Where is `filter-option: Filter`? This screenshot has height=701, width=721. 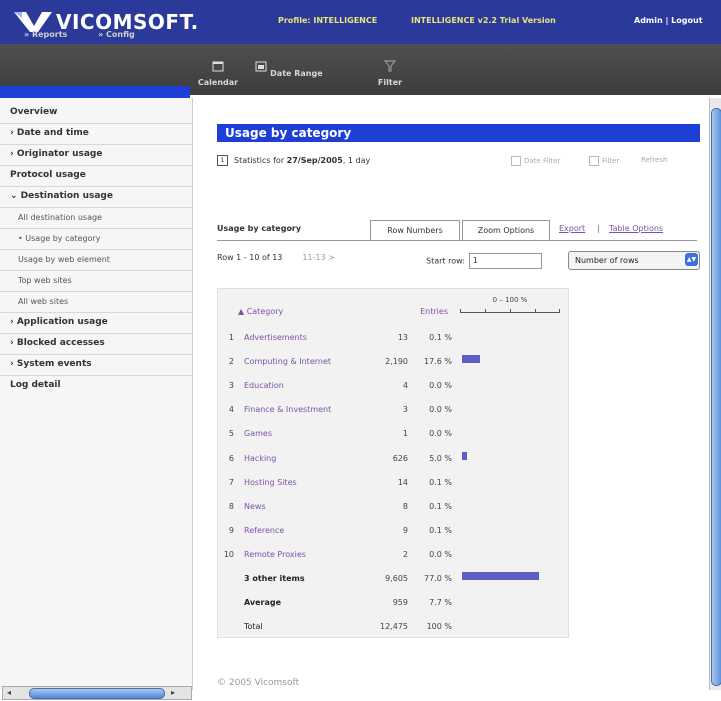
filter-option: Filter is located at coordinates (604, 161).